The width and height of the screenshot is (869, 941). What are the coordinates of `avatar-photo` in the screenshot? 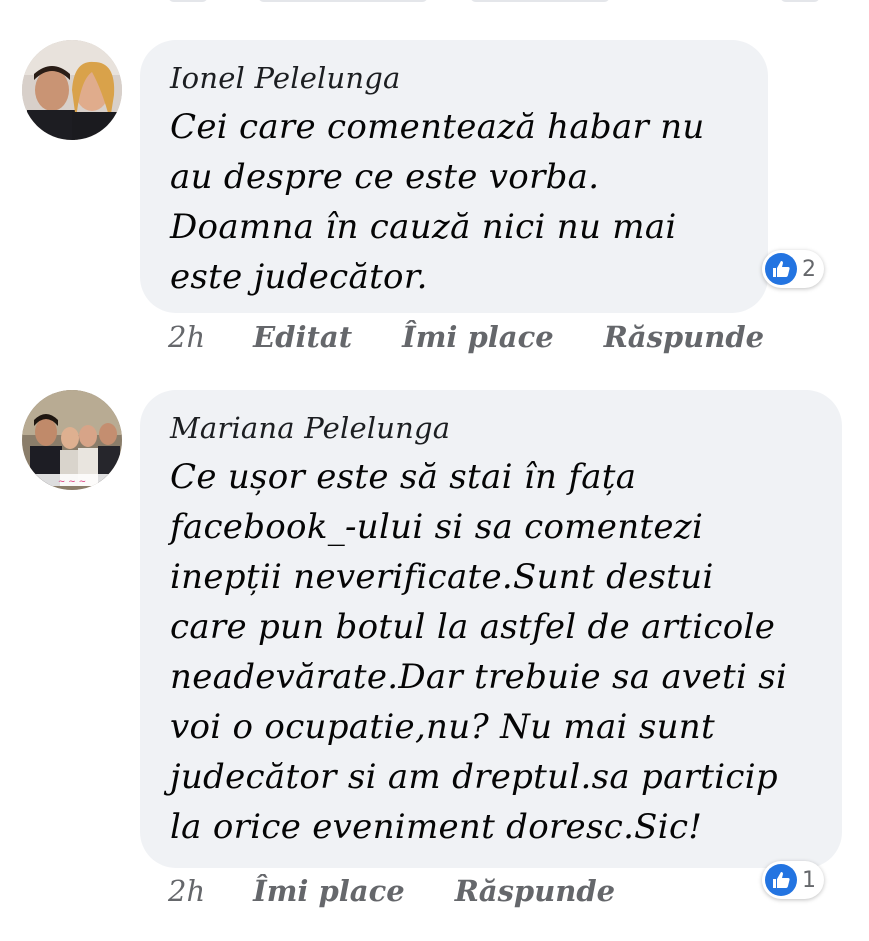 It's located at (72, 90).